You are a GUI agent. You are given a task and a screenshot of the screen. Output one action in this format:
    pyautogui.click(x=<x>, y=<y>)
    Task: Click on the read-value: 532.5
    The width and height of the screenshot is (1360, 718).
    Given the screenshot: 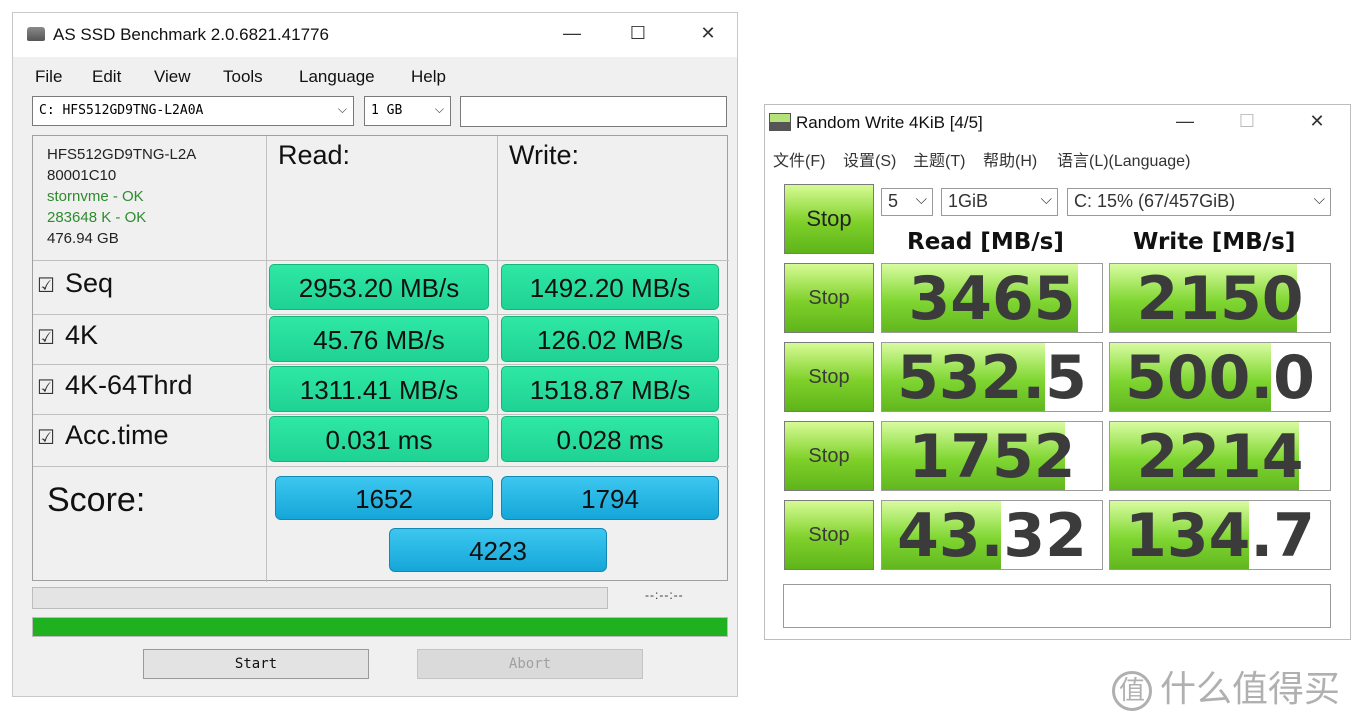 What is the action you would take?
    pyautogui.click(x=992, y=377)
    